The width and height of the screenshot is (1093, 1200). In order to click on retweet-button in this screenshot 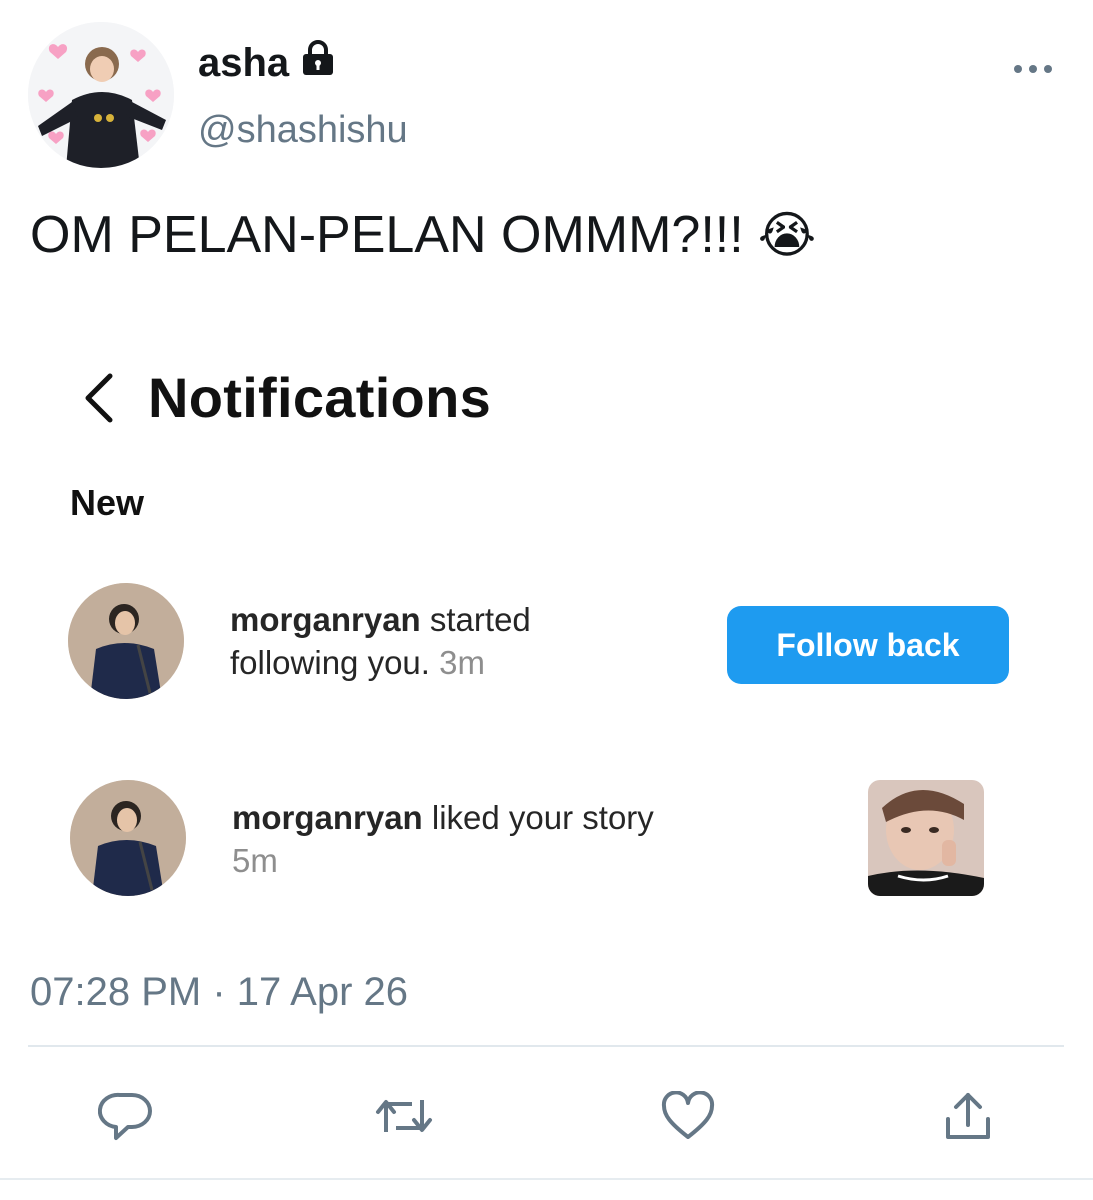, I will do `click(404, 1116)`.